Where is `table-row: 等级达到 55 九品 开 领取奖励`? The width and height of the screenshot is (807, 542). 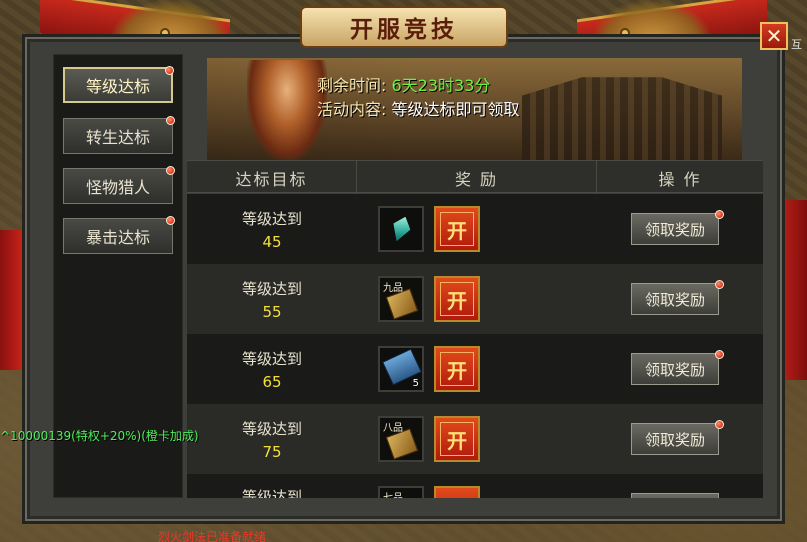 table-row: 等级达到 55 九品 开 领取奖励 is located at coordinates (475, 299).